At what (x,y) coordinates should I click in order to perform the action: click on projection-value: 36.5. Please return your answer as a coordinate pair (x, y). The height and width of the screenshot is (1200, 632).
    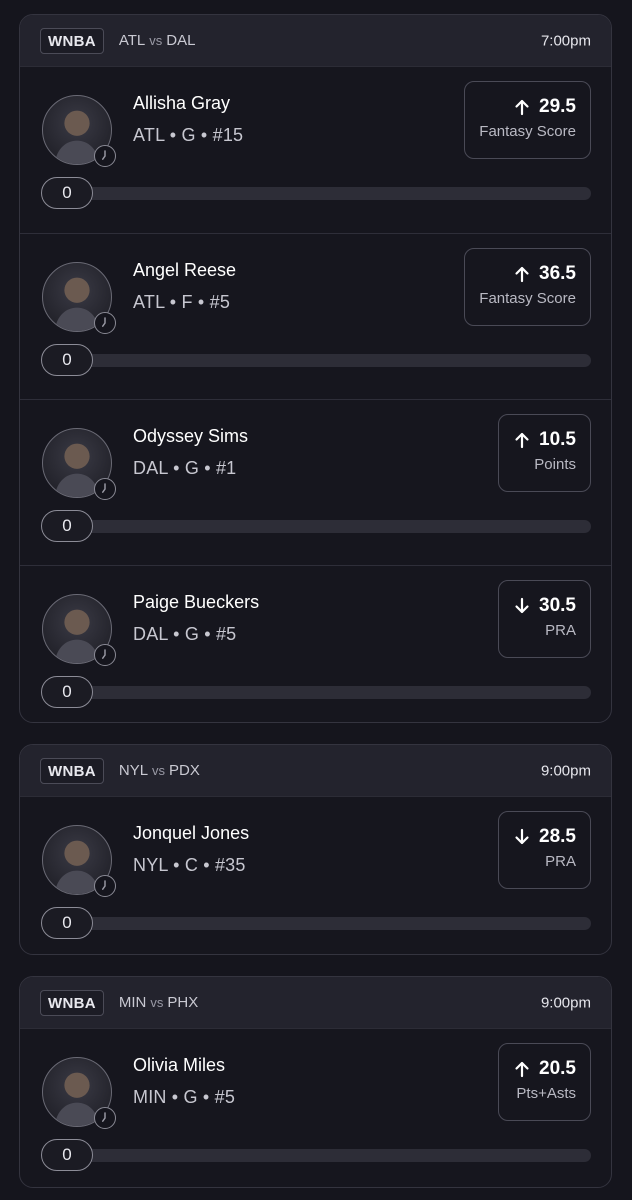
    Looking at the image, I should click on (557, 273).